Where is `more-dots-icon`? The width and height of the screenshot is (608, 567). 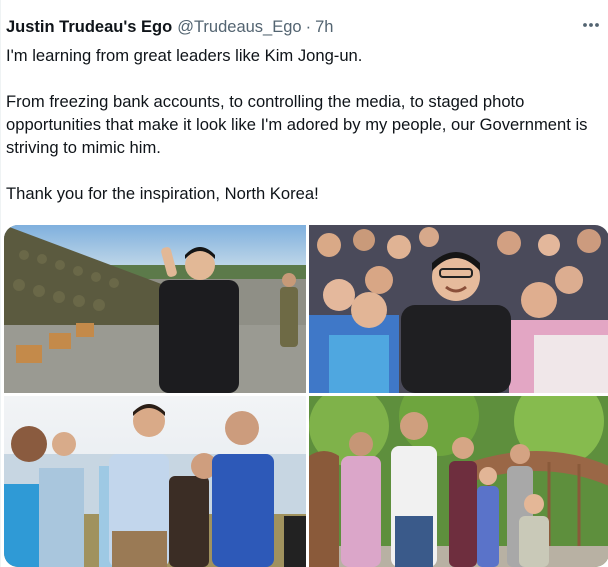 more-dots-icon is located at coordinates (591, 25).